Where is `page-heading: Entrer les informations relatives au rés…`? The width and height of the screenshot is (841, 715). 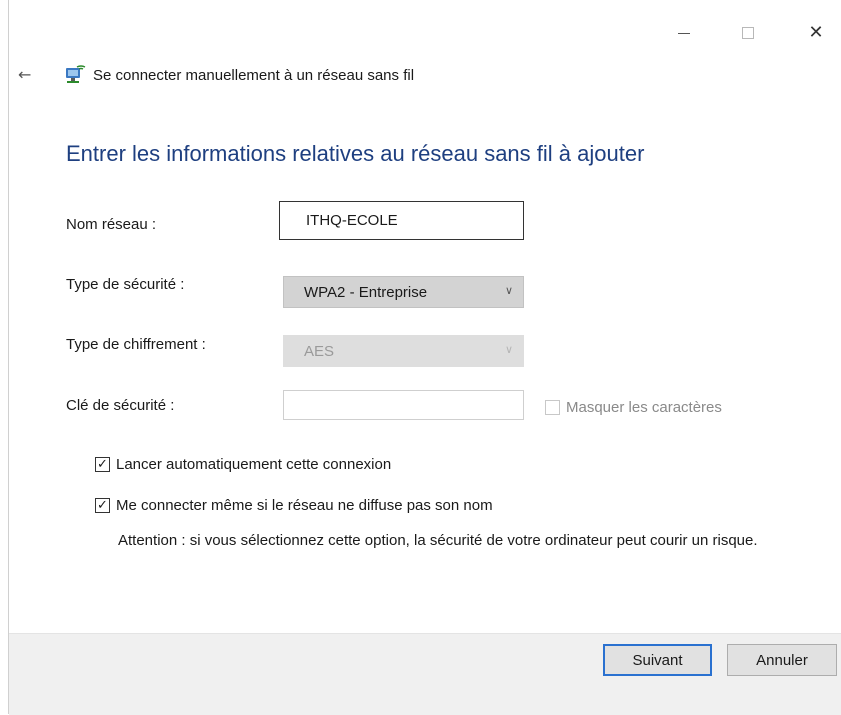 page-heading: Entrer les informations relatives au rés… is located at coordinates (355, 153).